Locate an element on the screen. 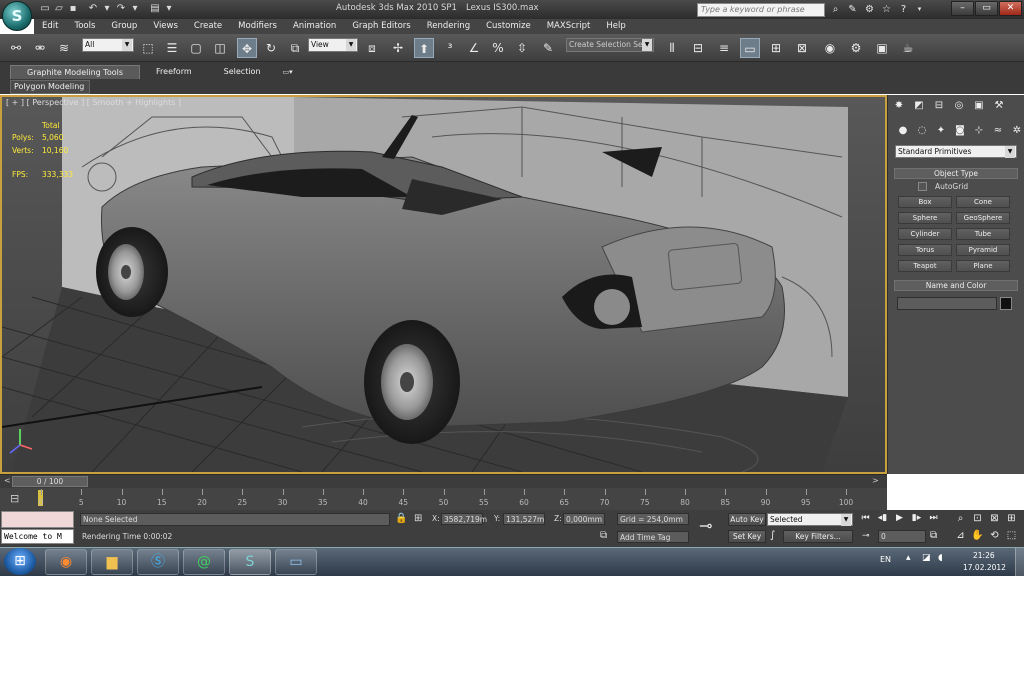  add-time-tag: Add Time Tag is located at coordinates (653, 537).